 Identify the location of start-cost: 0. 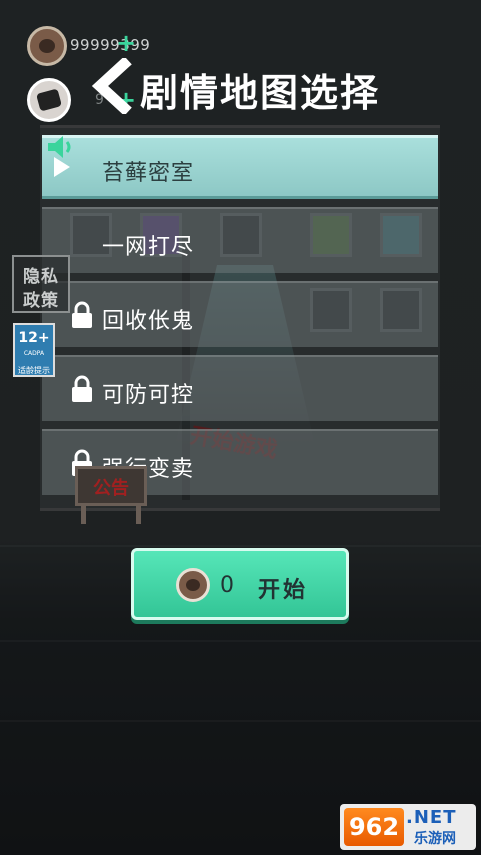
(227, 585).